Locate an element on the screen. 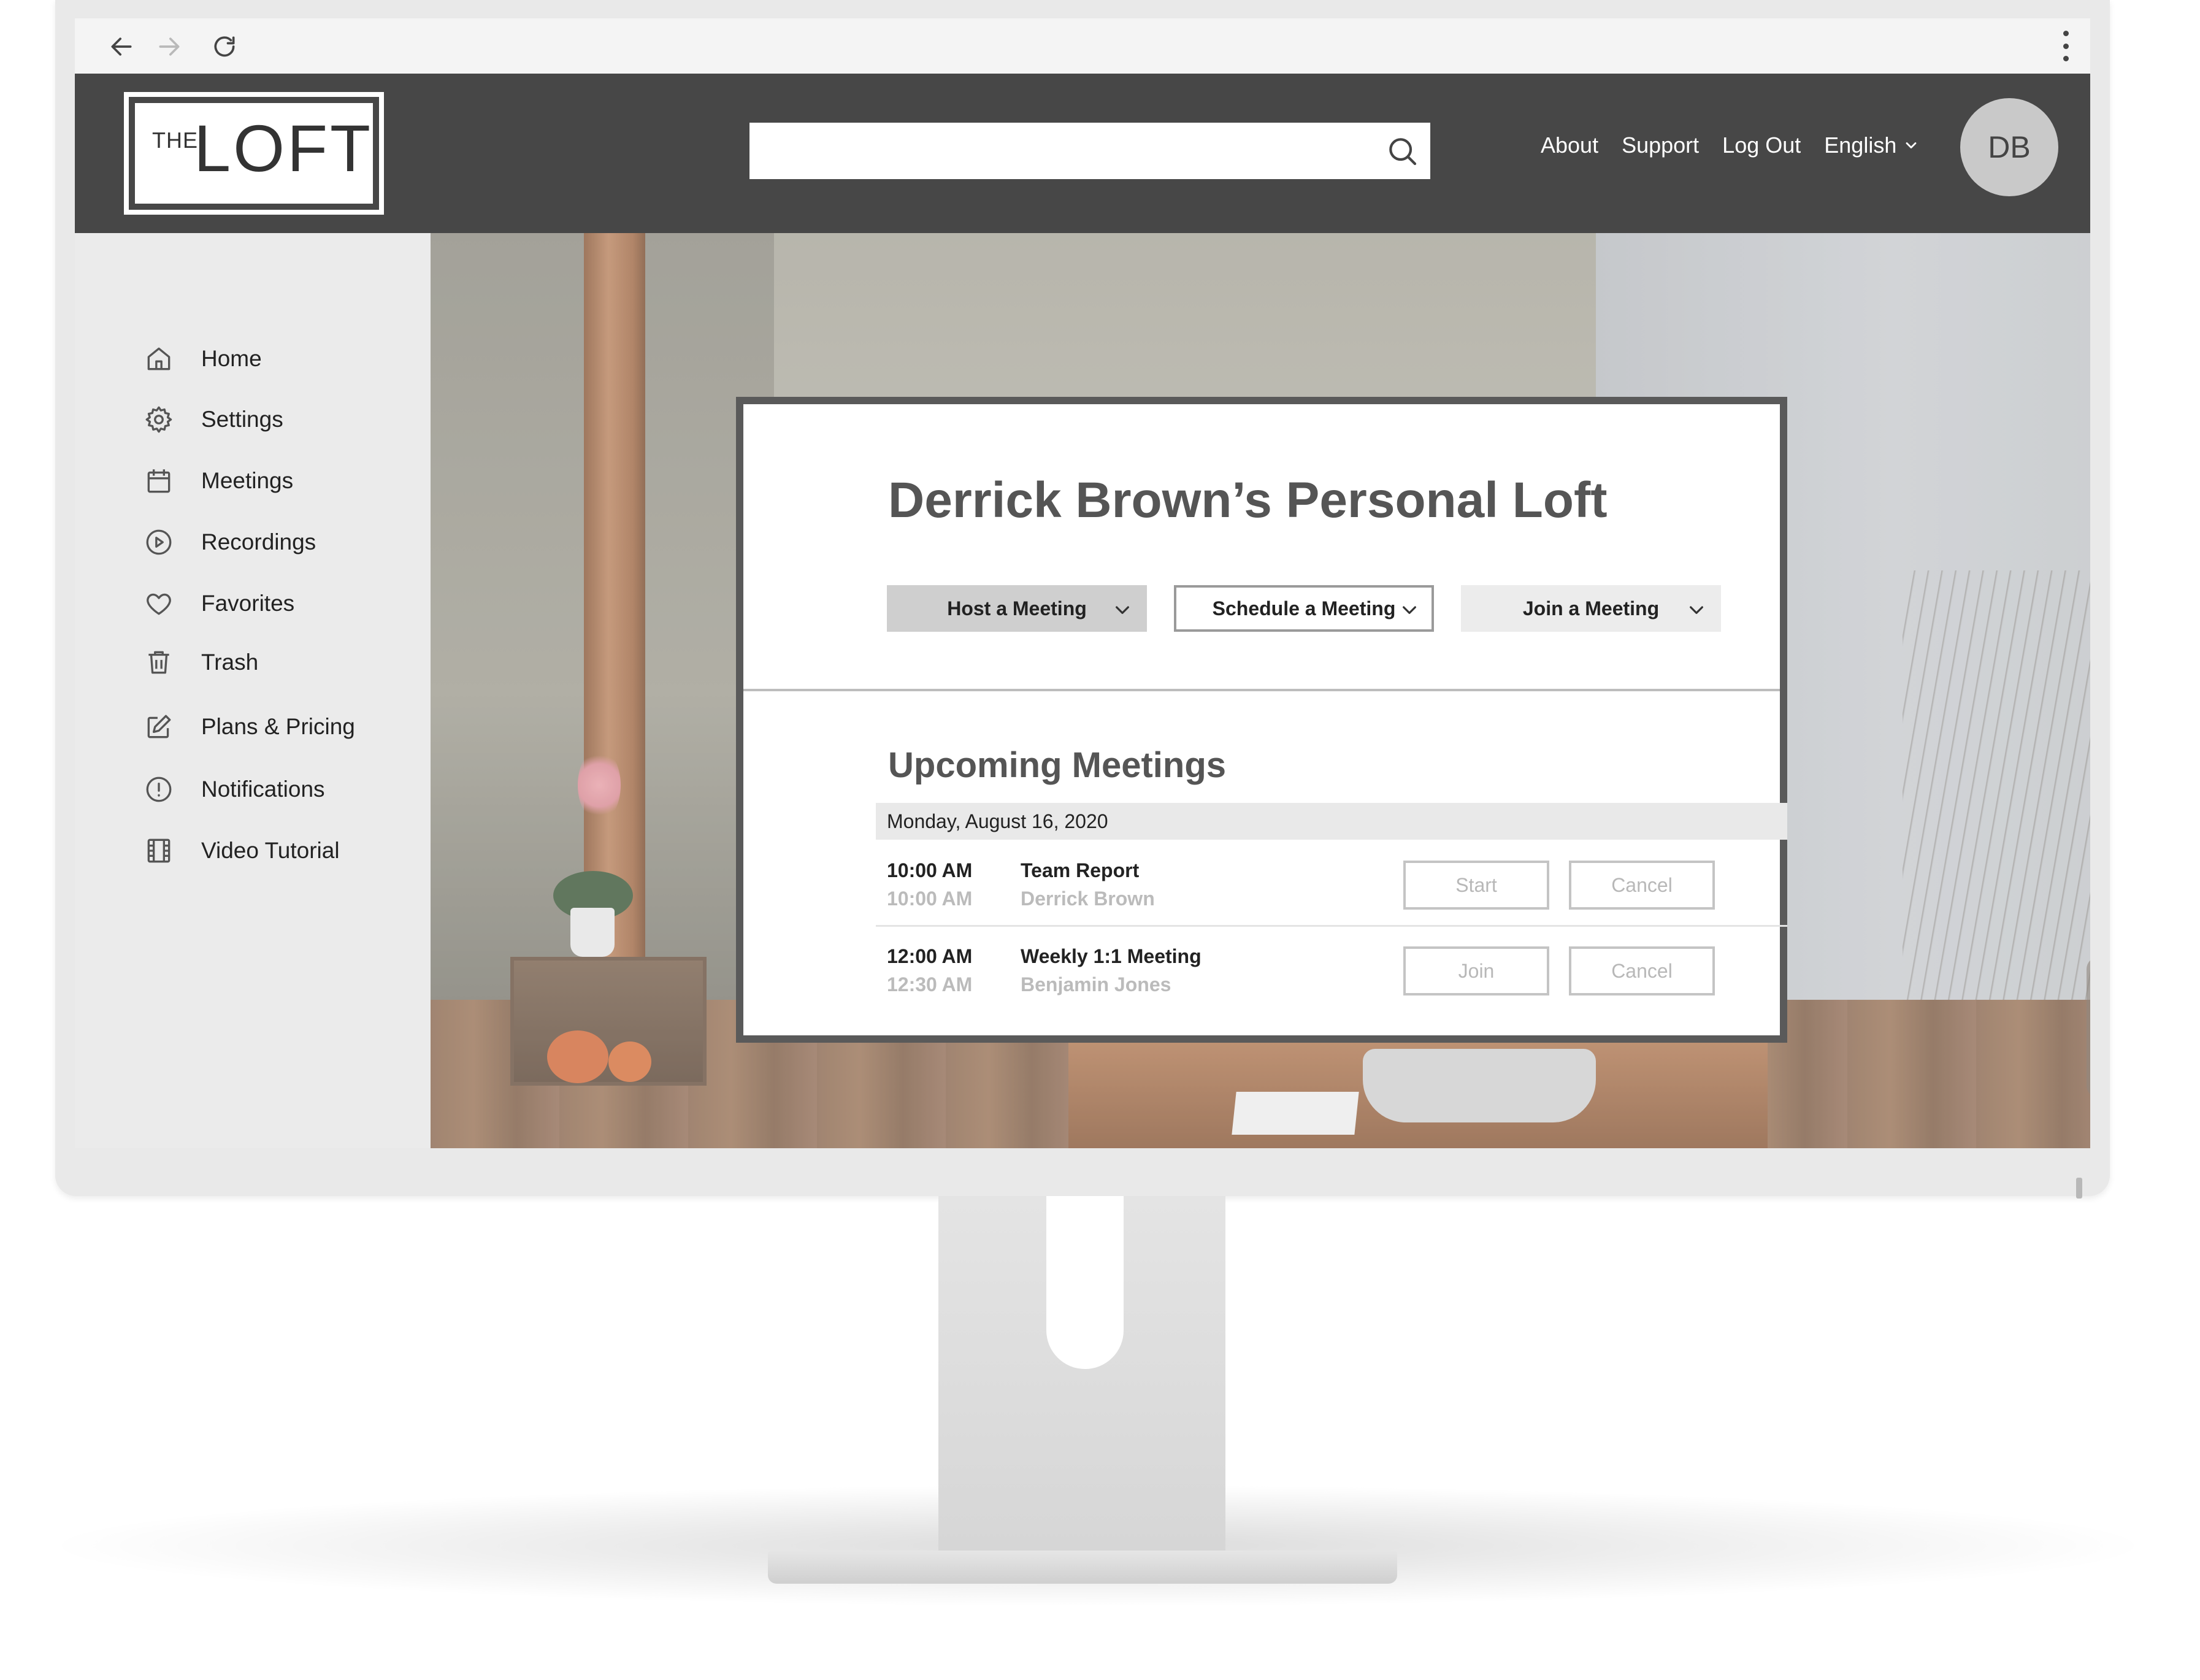 This screenshot has height=1680, width=2200. edit-icon is located at coordinates (158, 726).